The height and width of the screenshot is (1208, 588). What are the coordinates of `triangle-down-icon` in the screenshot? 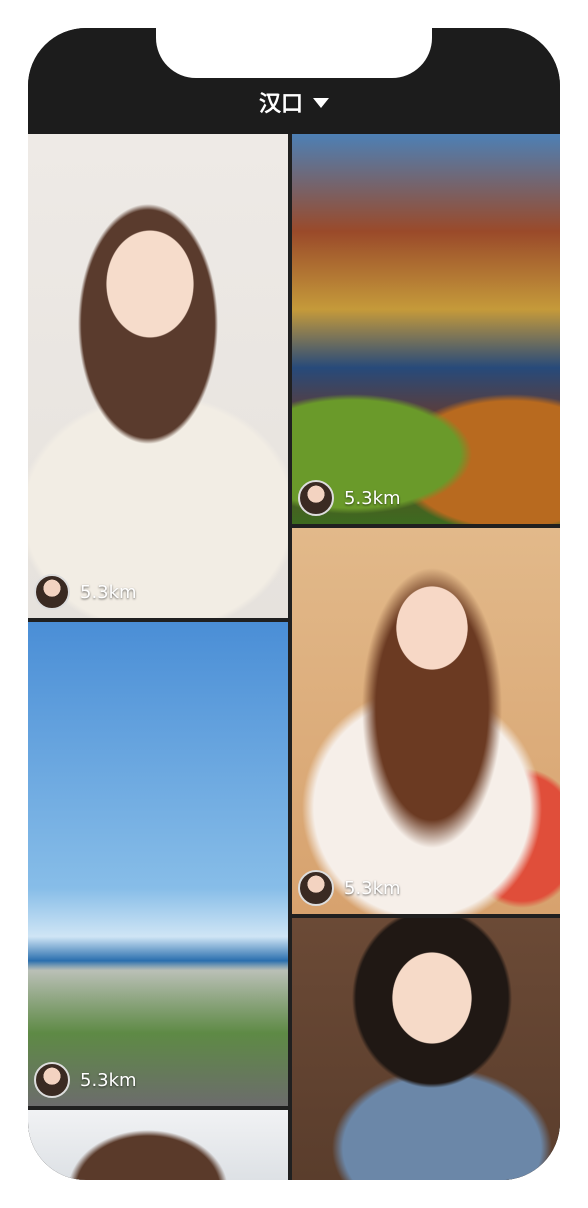 It's located at (321, 103).